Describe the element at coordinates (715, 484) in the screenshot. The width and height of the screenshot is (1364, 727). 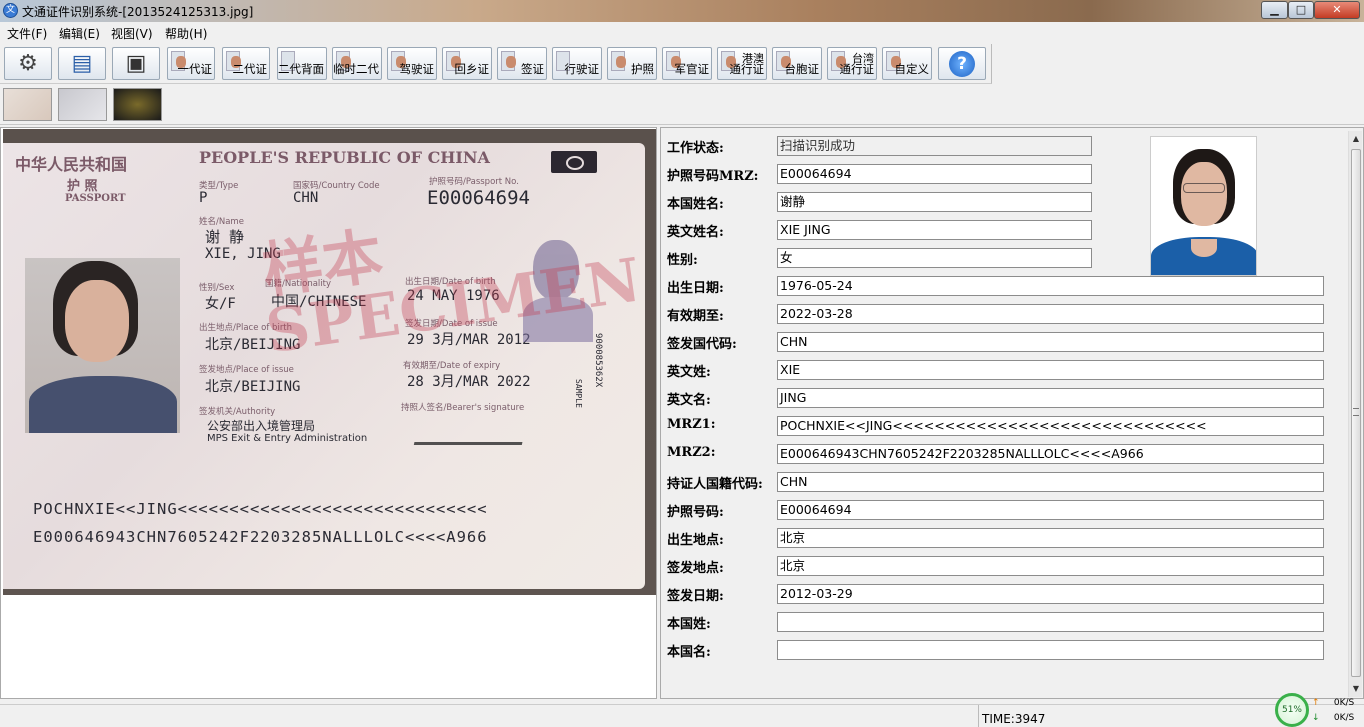
I see `field-label-nationality-code: 持证人国籍代码:` at that location.